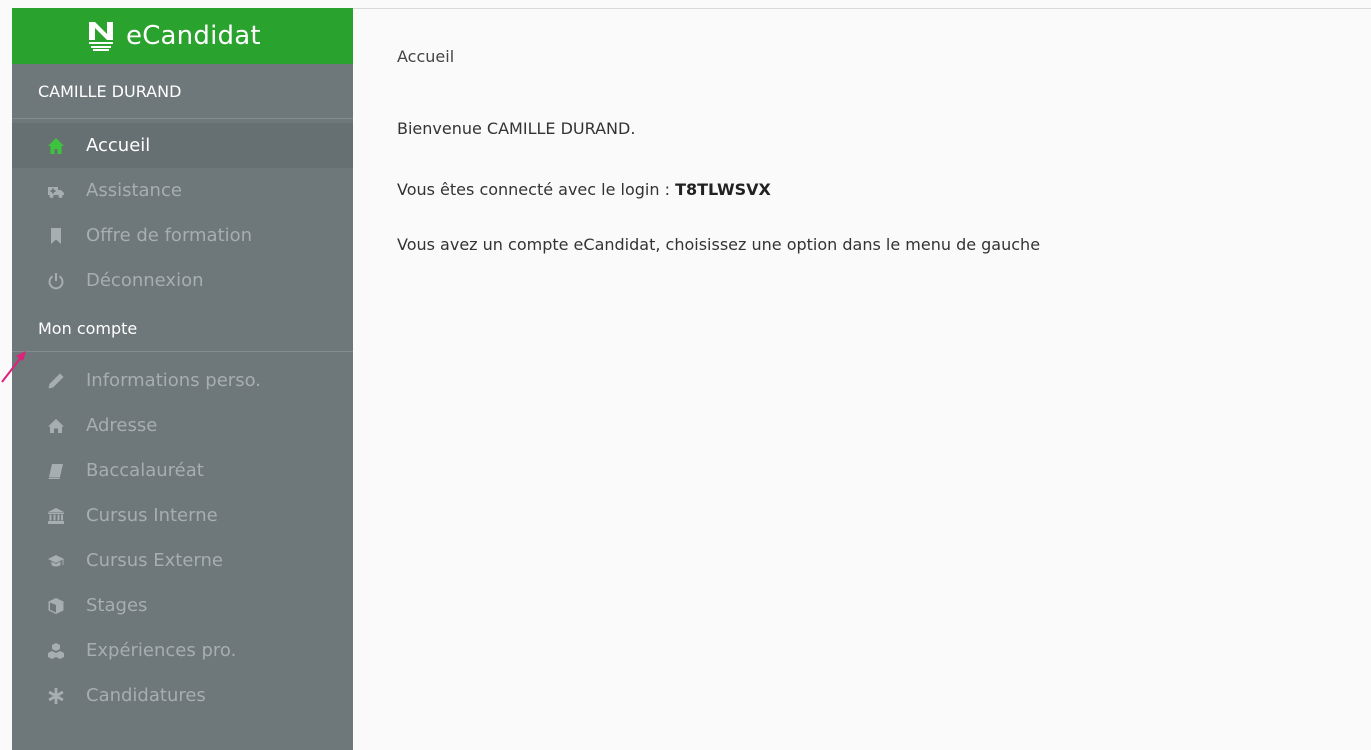  Describe the element at coordinates (723, 189) in the screenshot. I see `login-value: T8TLWSVX` at that location.